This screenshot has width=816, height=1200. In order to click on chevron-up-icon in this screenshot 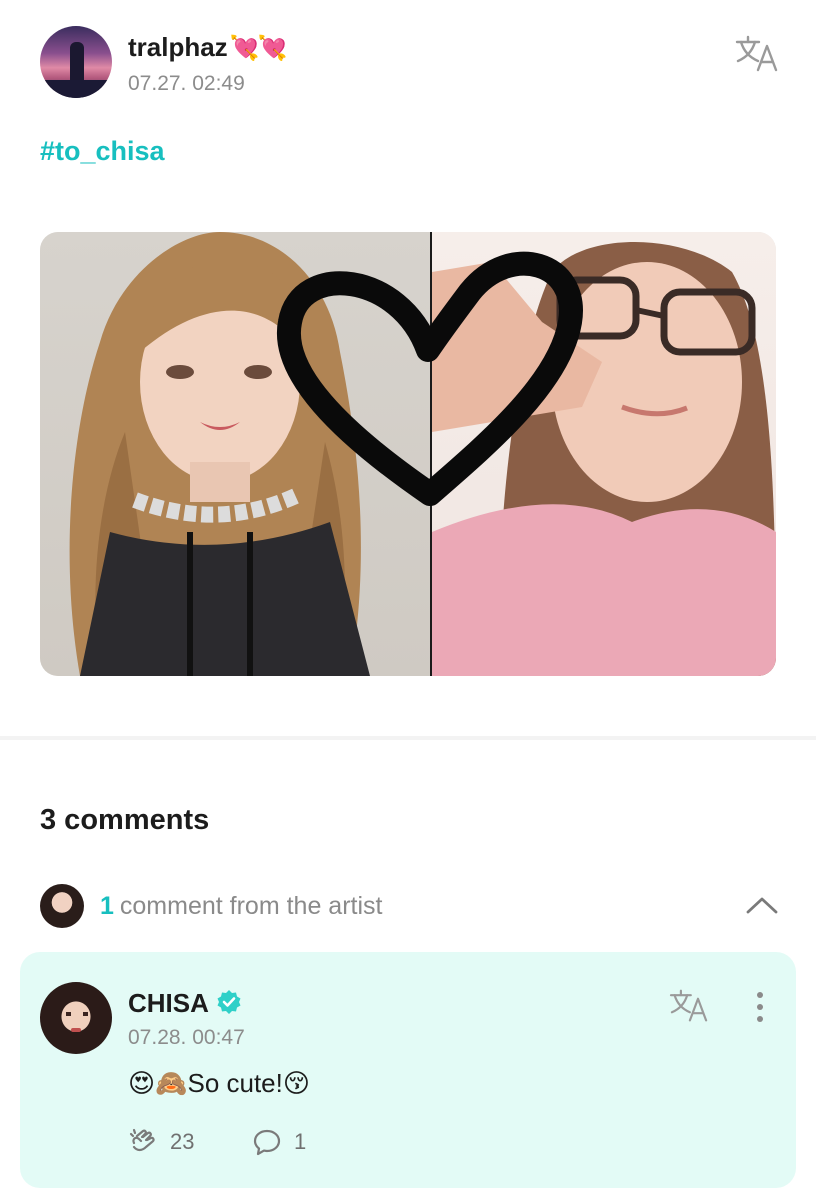, I will do `click(762, 906)`.